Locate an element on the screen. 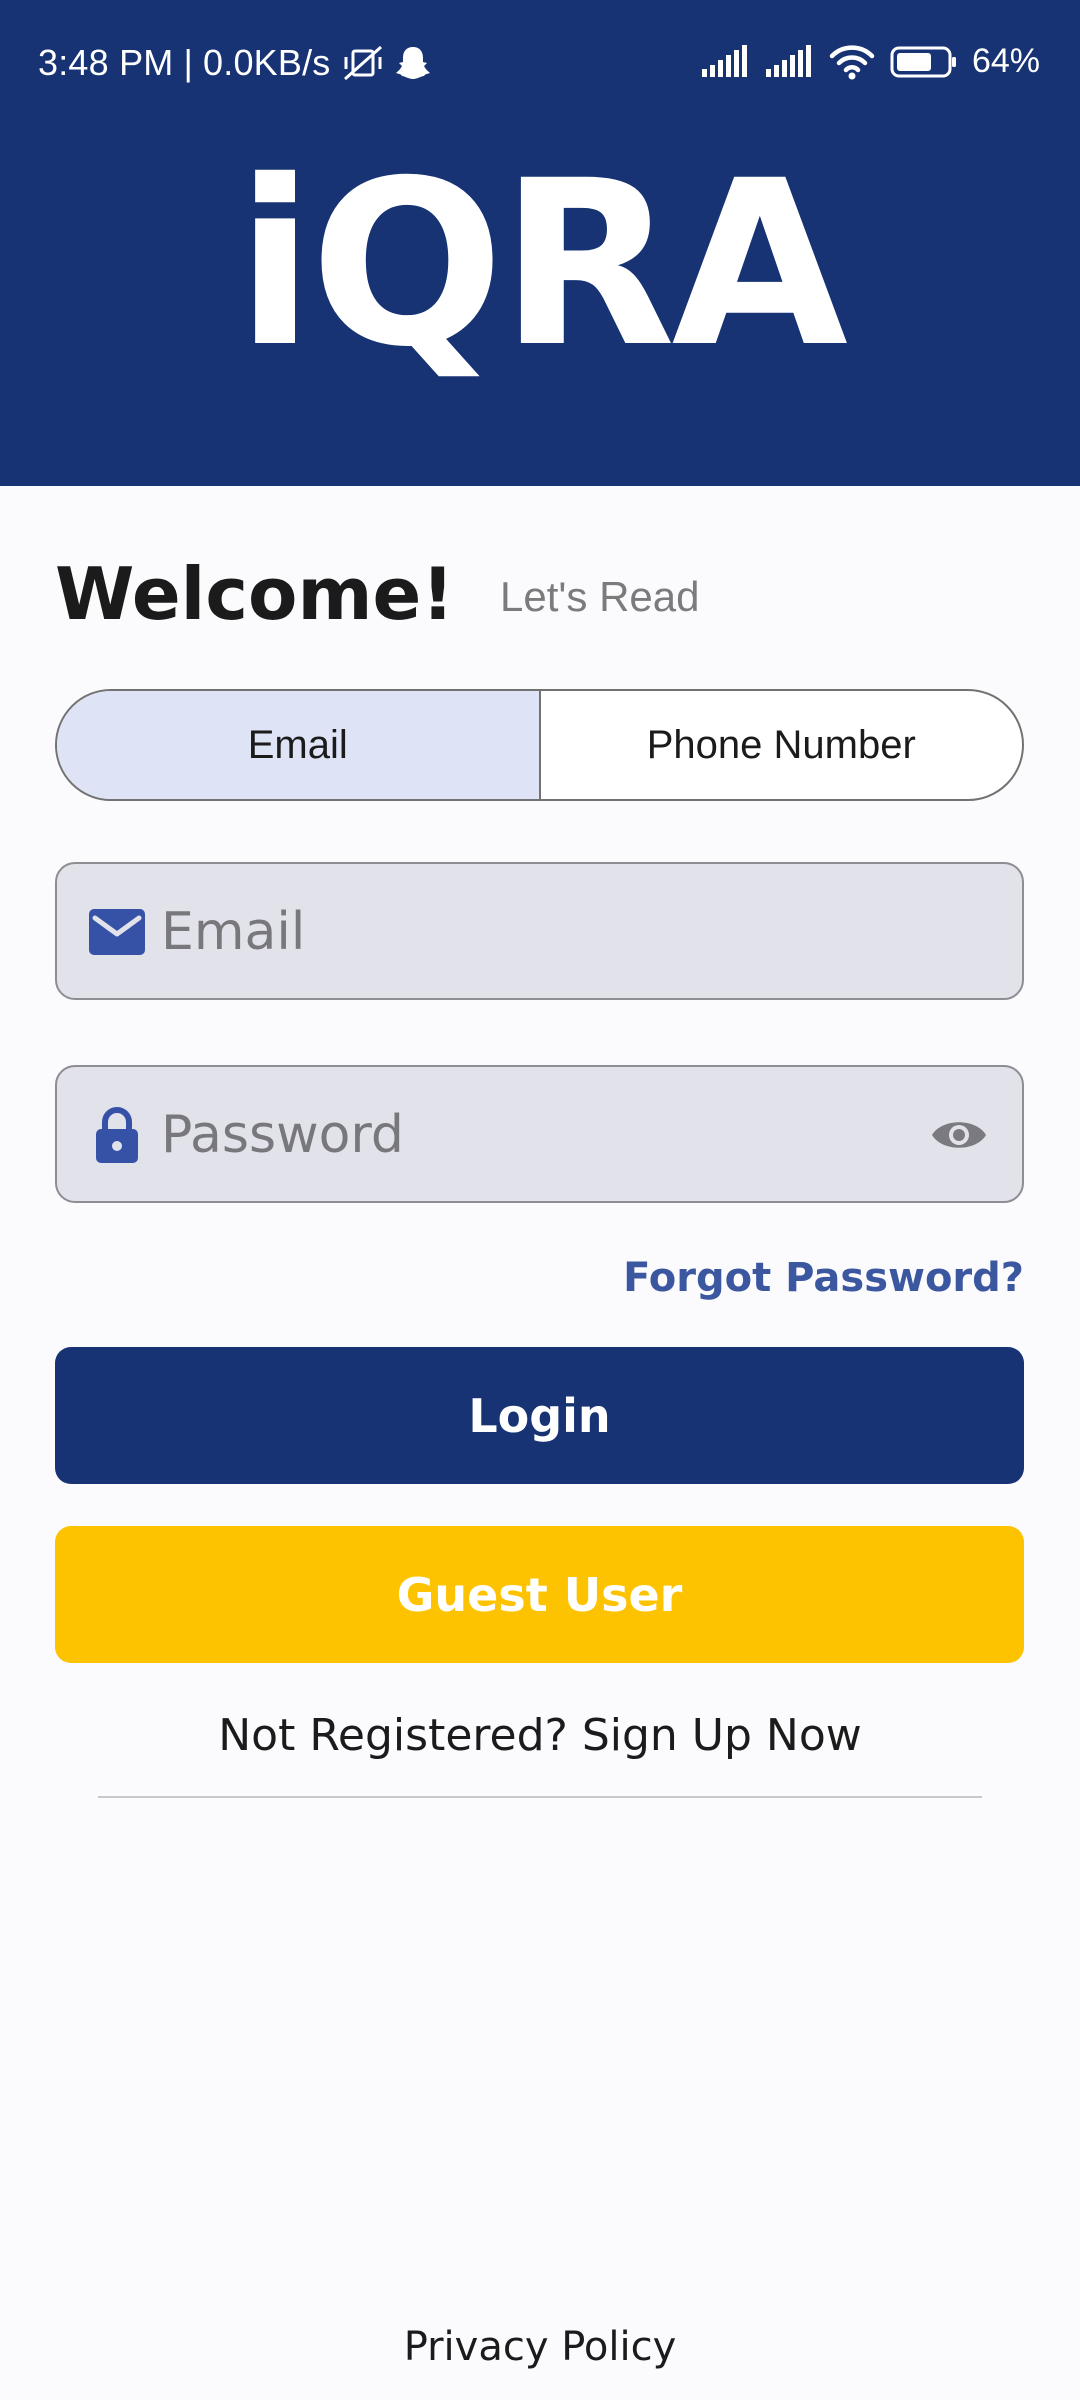 The width and height of the screenshot is (1080, 2400). snapchat-ghost-icon is located at coordinates (413, 63).